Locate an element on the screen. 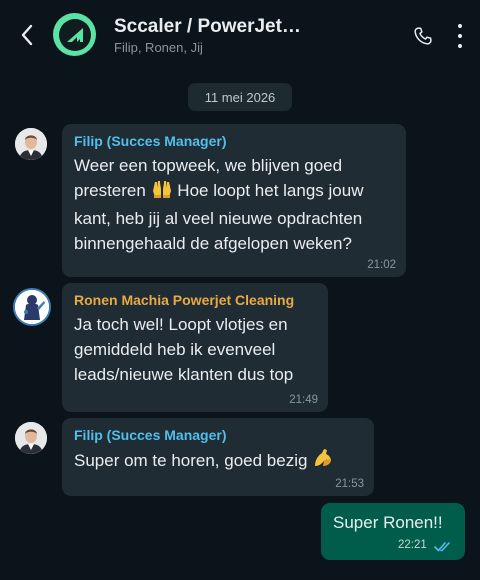 This screenshot has height=580, width=480. flexed-biceps-emoji-icon is located at coordinates (323, 461).